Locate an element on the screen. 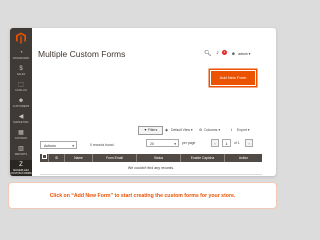 The width and height of the screenshot is (320, 240). sidebar-item-label: REPORTS is located at coordinates (21, 154).